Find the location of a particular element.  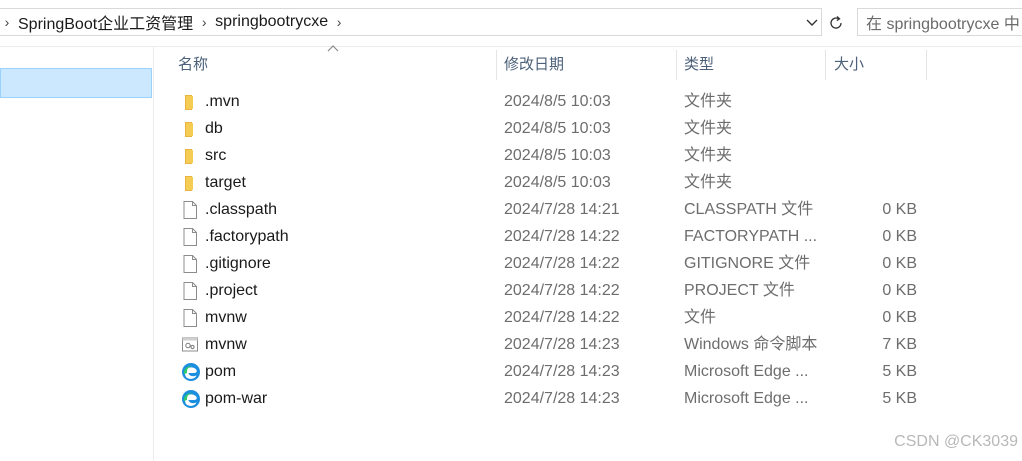

file-row: mvnw 2024/7/28 14:22 文件 0 KB is located at coordinates (550, 317).